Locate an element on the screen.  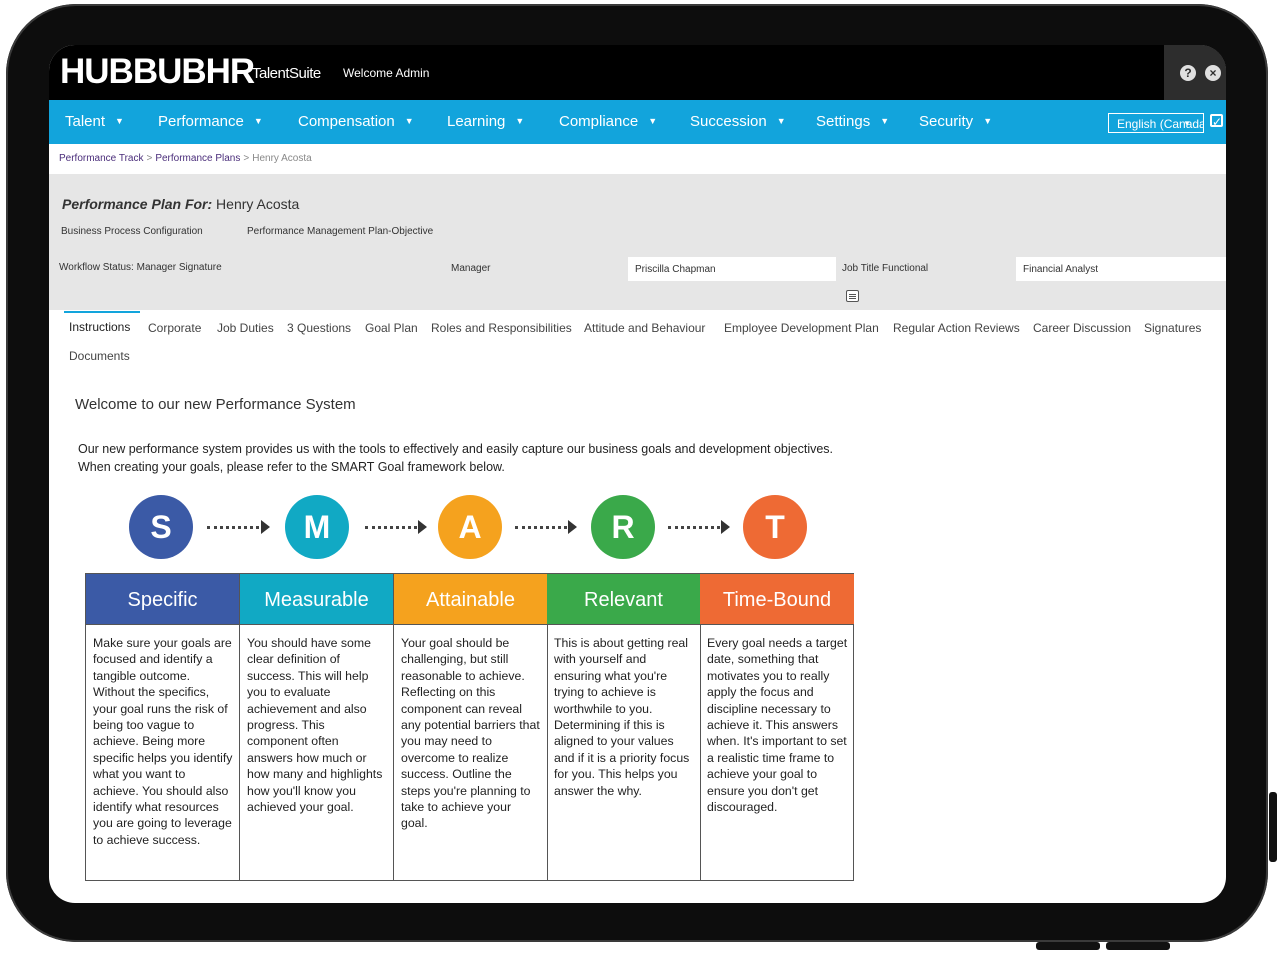
breadcrumb-link: Performance Plans is located at coordinates (197, 158).